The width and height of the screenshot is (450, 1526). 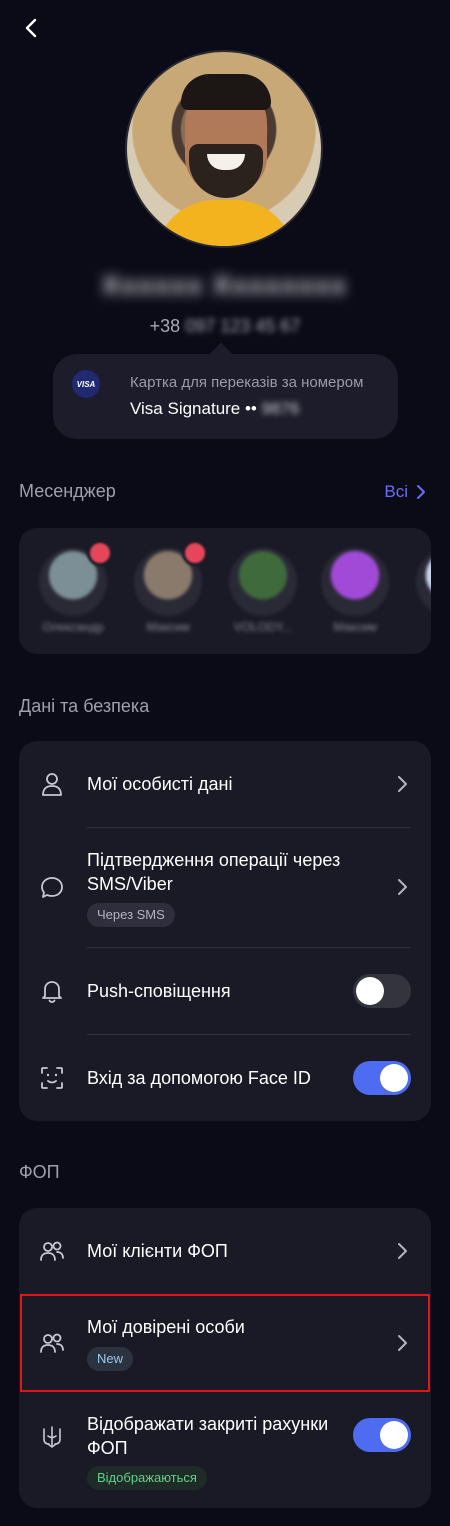 I want to click on visa-logo-icon: VISA, so click(x=86, y=384).